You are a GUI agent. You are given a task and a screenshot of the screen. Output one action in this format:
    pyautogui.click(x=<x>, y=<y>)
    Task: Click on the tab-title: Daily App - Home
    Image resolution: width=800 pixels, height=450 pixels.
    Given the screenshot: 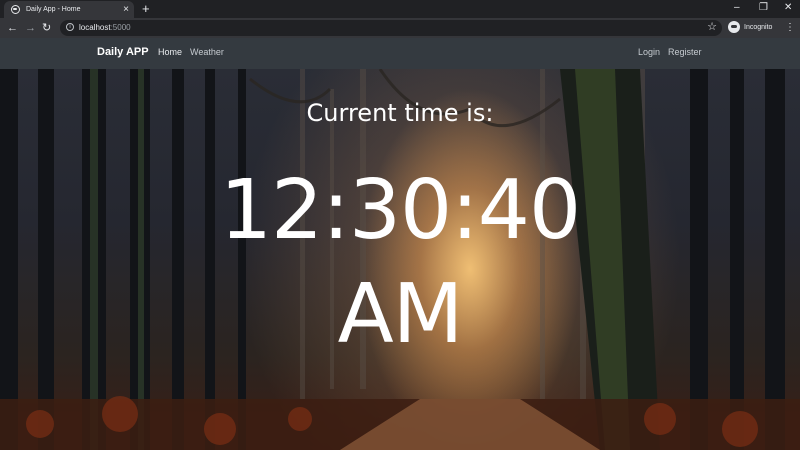 What is the action you would take?
    pyautogui.click(x=53, y=9)
    